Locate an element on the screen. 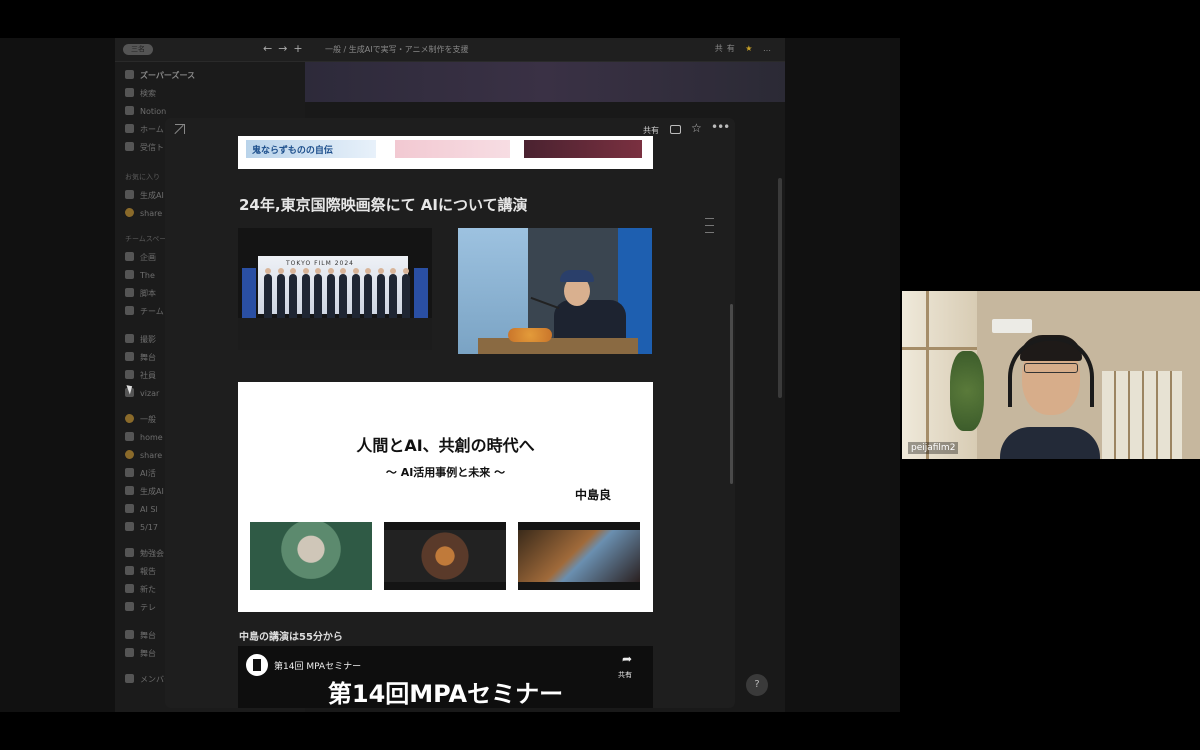 Image resolution: width=1200 pixels, height=750 pixels. thumbnail-image is located at coordinates (452, 149).